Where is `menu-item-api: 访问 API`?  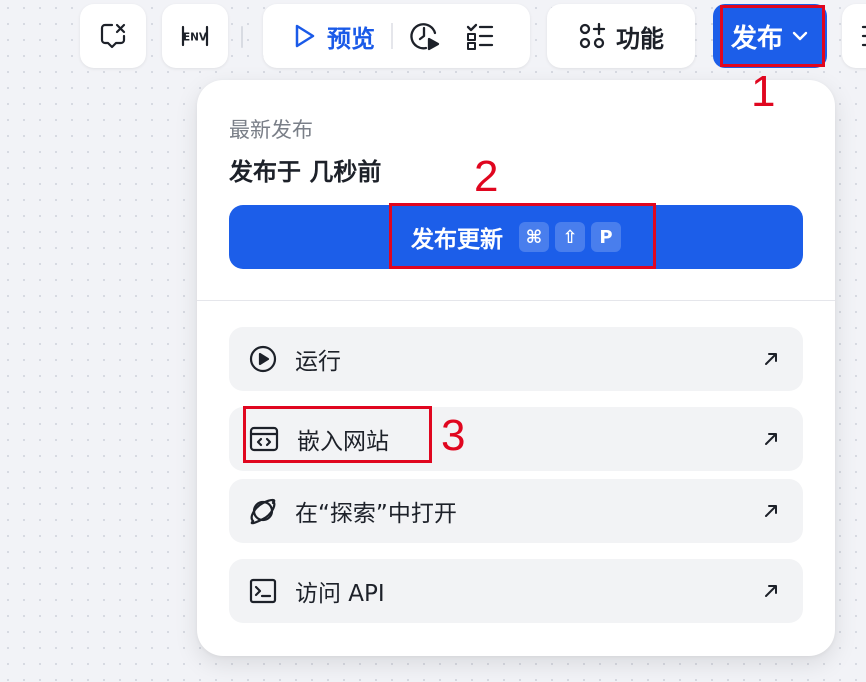 menu-item-api: 访问 API is located at coordinates (516, 591).